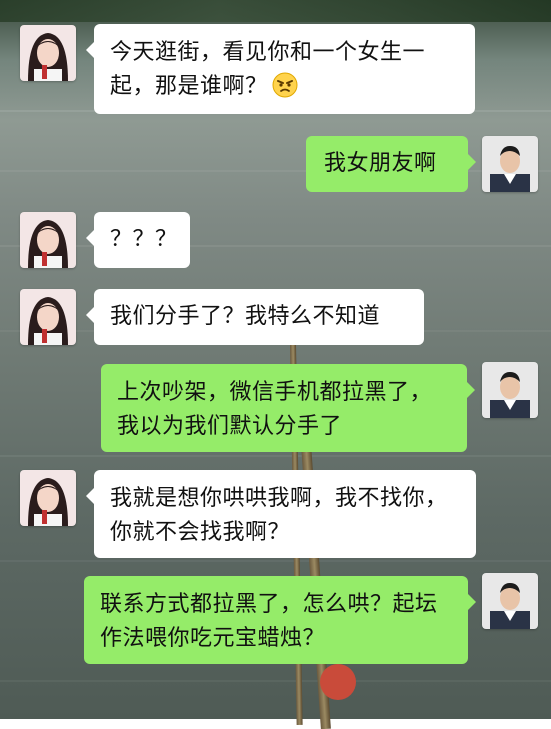 The image size is (551, 729). What do you see at coordinates (269, 621) in the screenshot?
I see `message-text: 联系方式都拉黑了，怎么哄？起坛作法喂你吃元宝蜡烛？` at bounding box center [269, 621].